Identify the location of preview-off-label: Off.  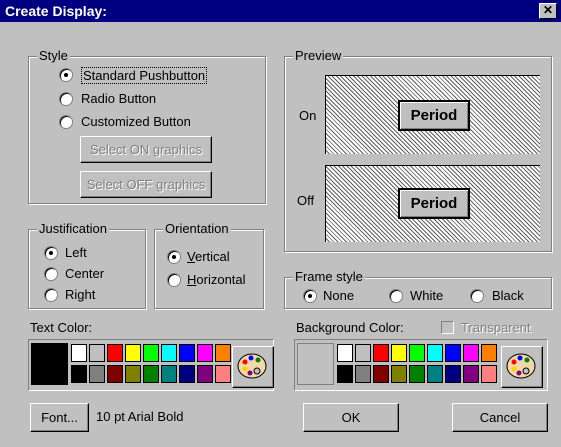
(306, 200).